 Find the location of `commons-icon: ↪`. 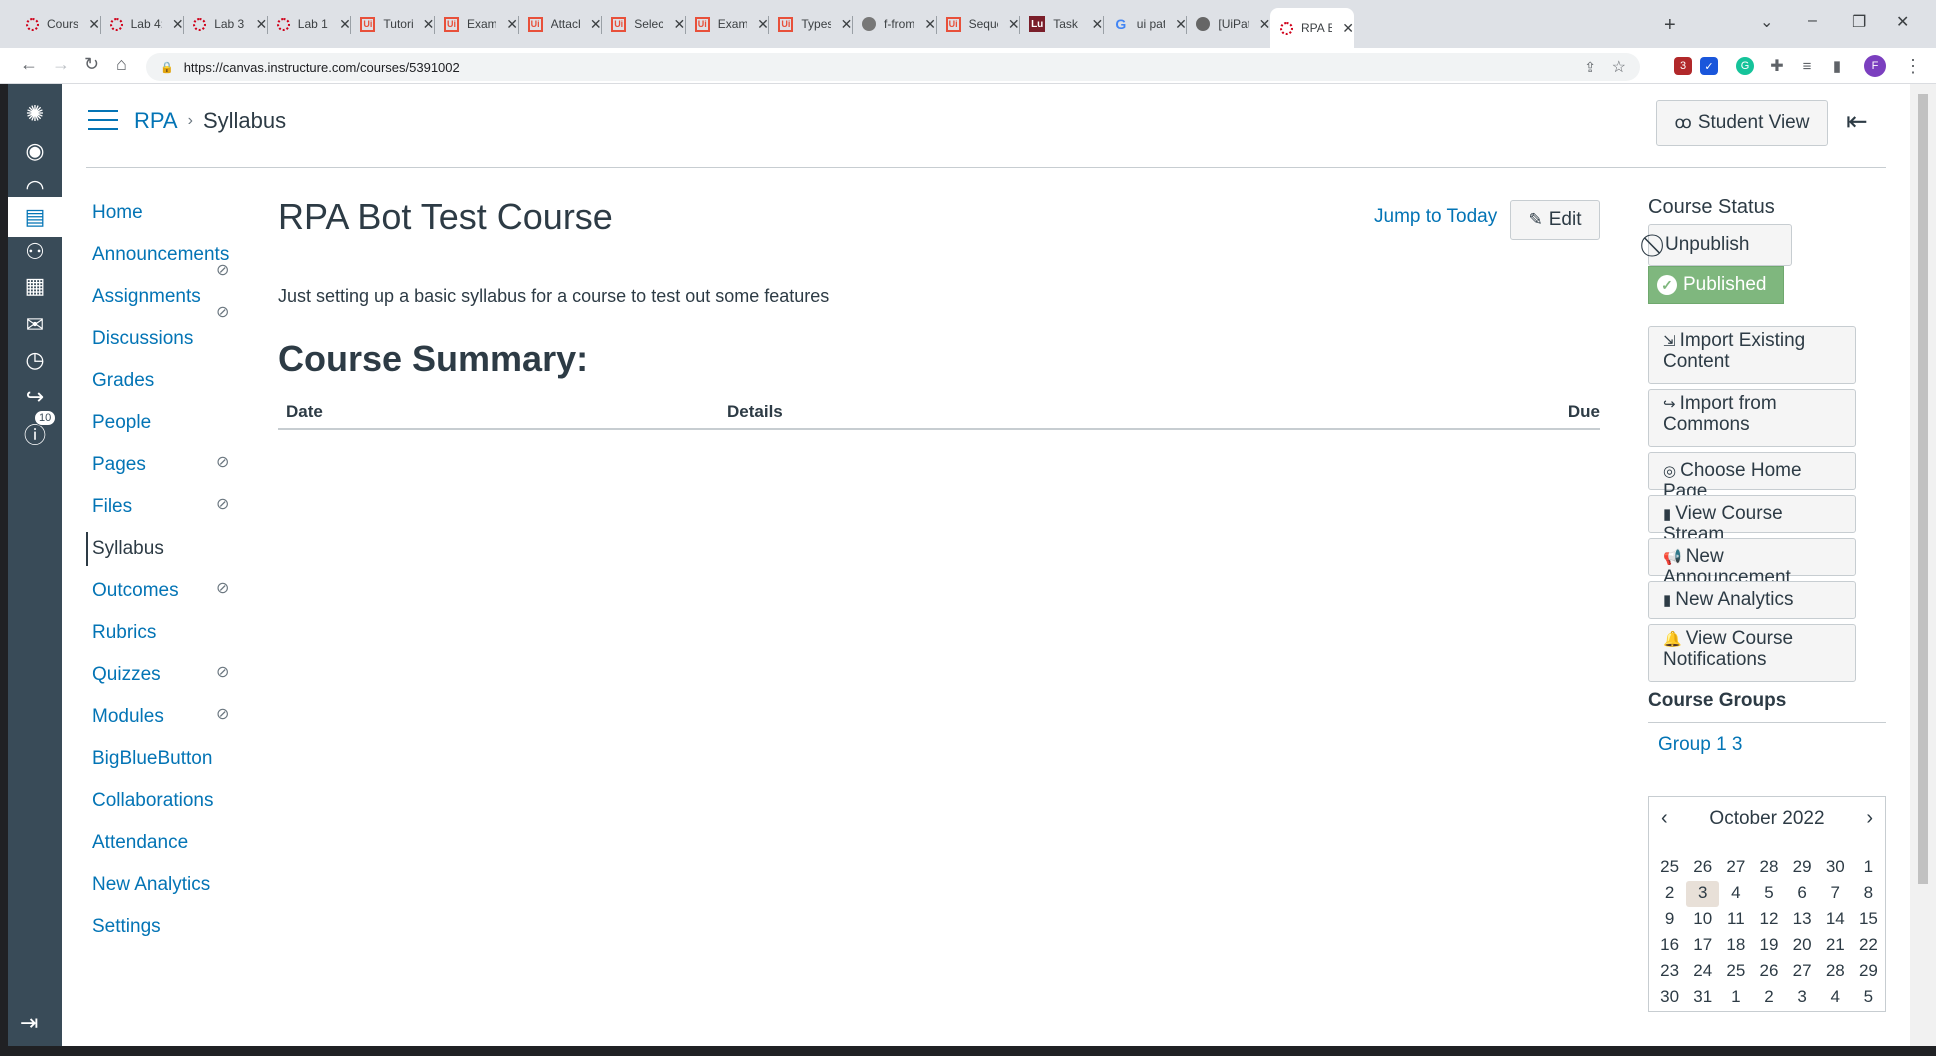

commons-icon: ↪ is located at coordinates (35, 397).